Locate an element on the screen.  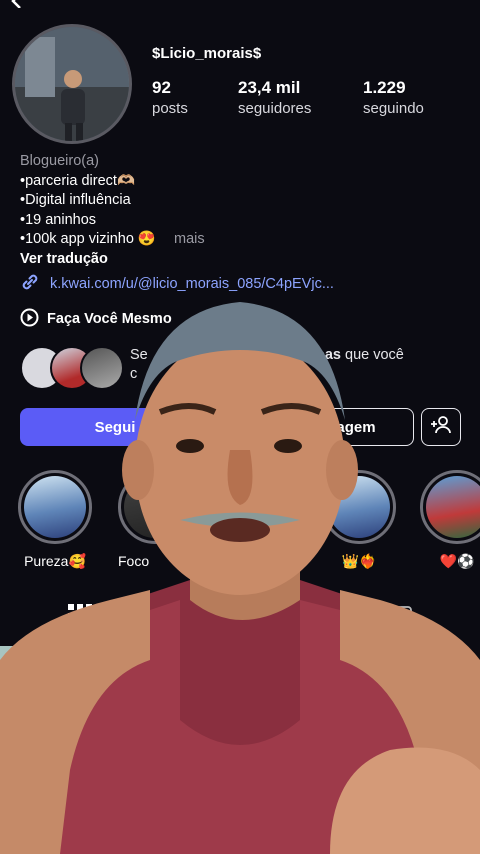
back-icon is located at coordinates (17, 4).